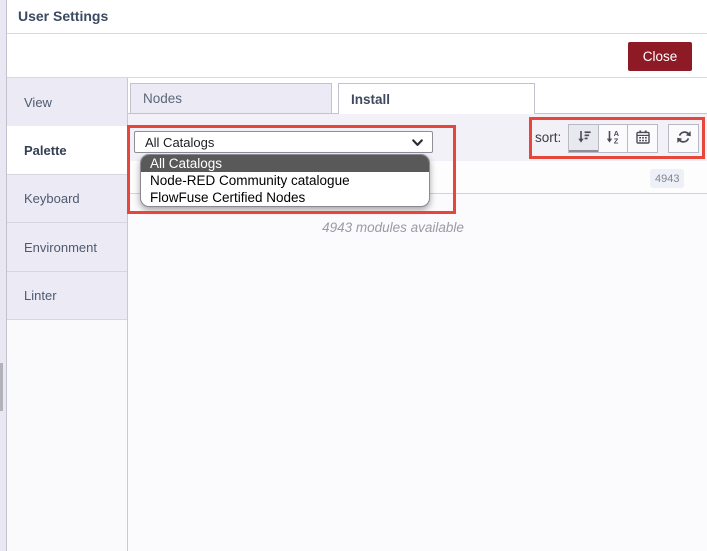 This screenshot has height=551, width=707. I want to click on sort-date-button, so click(642, 138).